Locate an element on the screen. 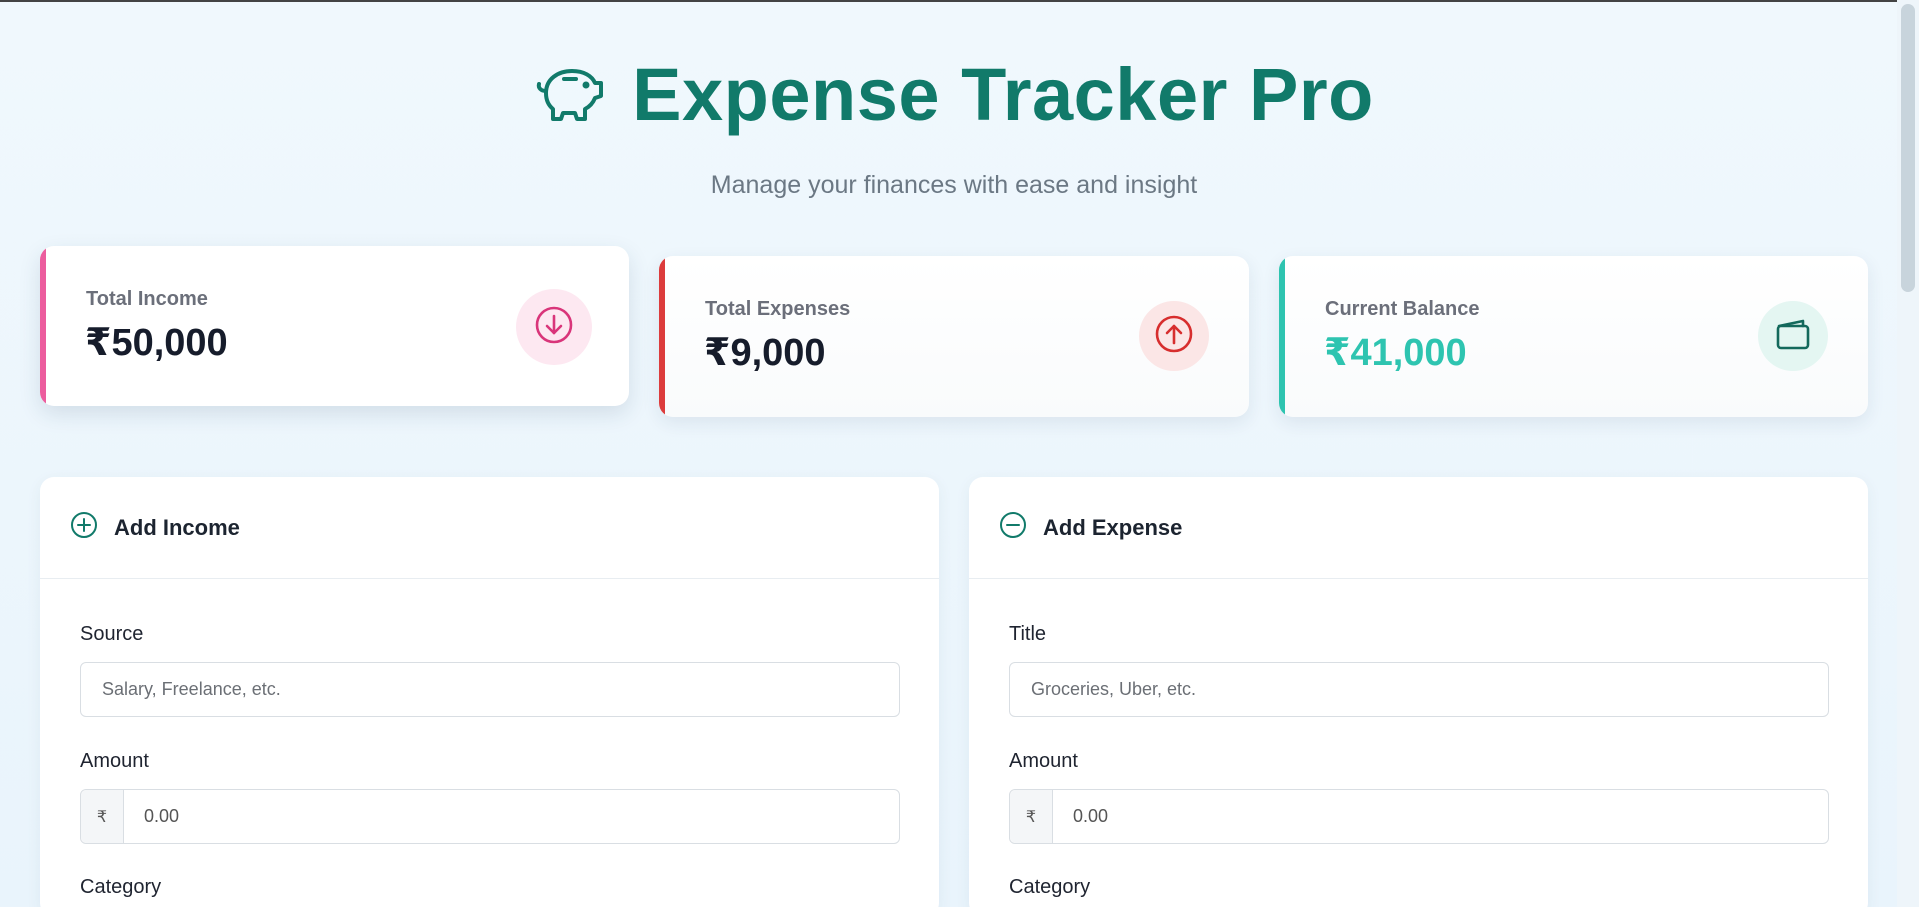 The image size is (1919, 907). income-source-placeholder: Salary, Freelance, etc. is located at coordinates (191, 689).